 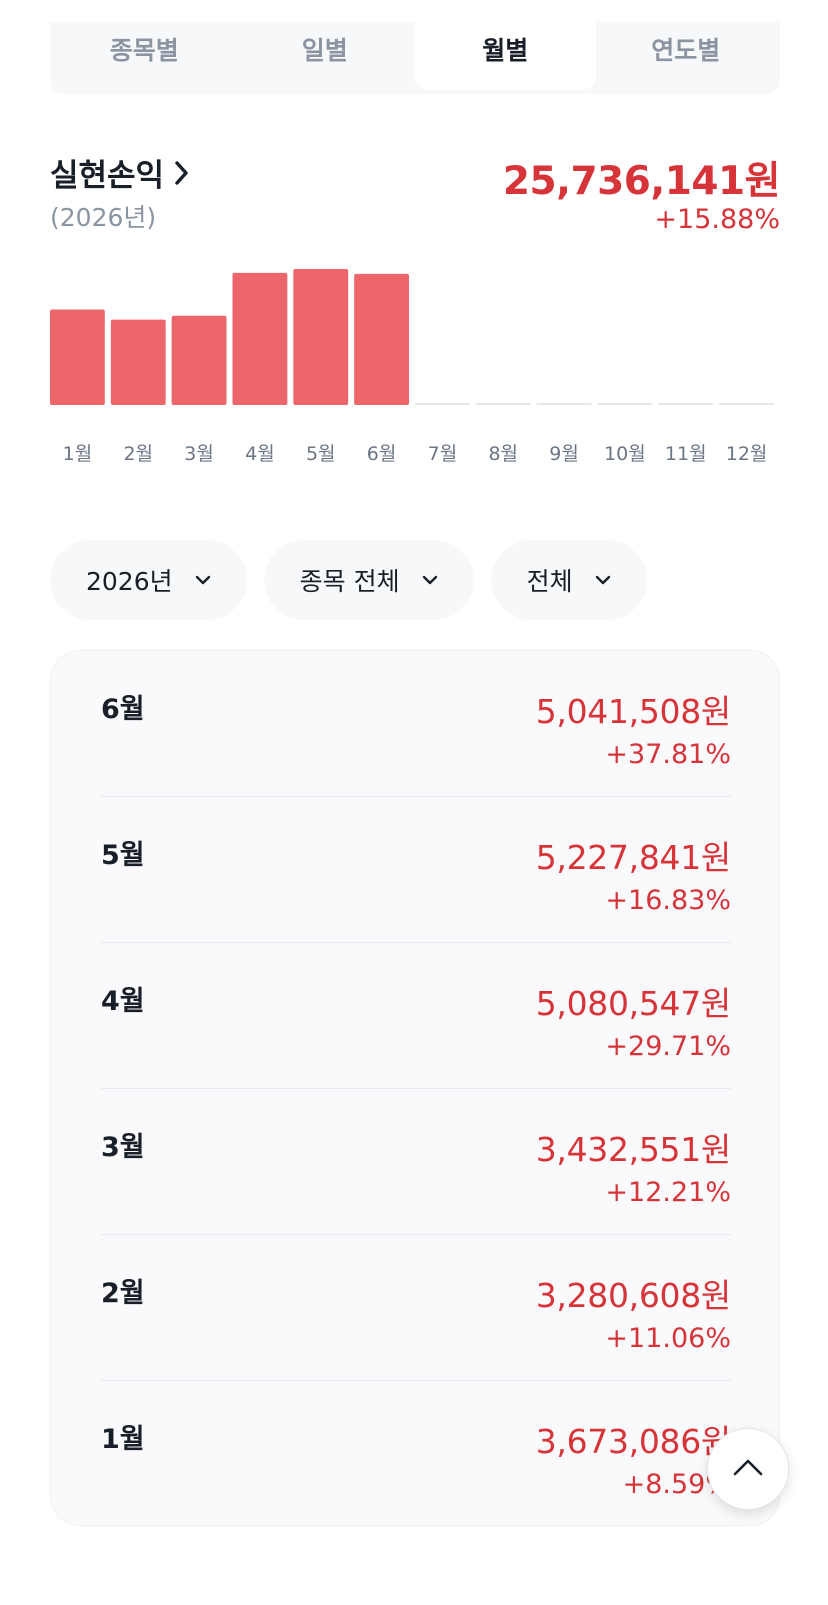 What do you see at coordinates (549, 581) in the screenshot?
I see `type-filter-label: 전체` at bounding box center [549, 581].